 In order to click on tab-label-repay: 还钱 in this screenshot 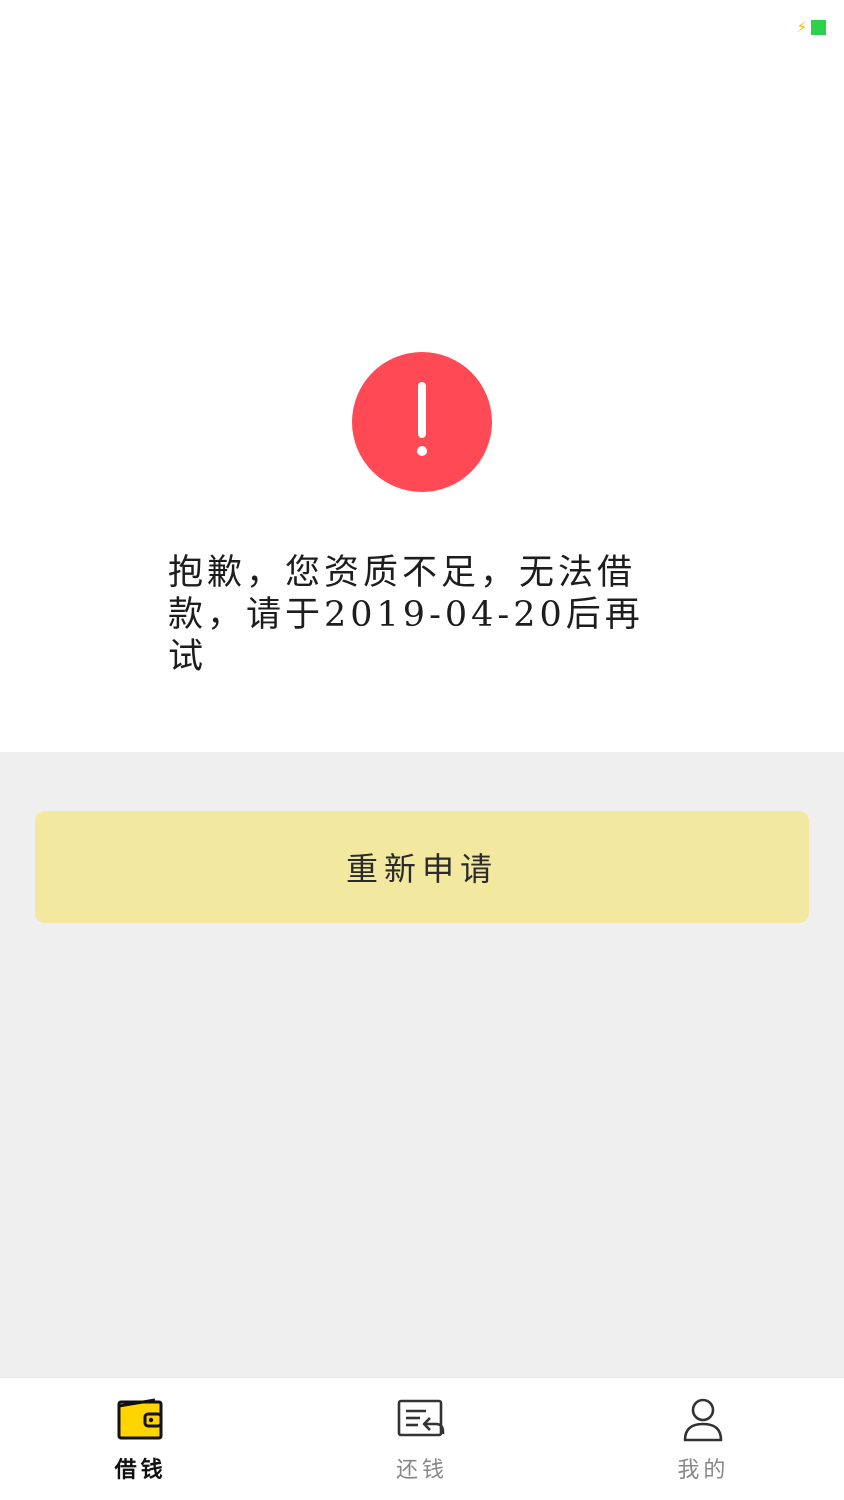, I will do `click(421, 1470)`.